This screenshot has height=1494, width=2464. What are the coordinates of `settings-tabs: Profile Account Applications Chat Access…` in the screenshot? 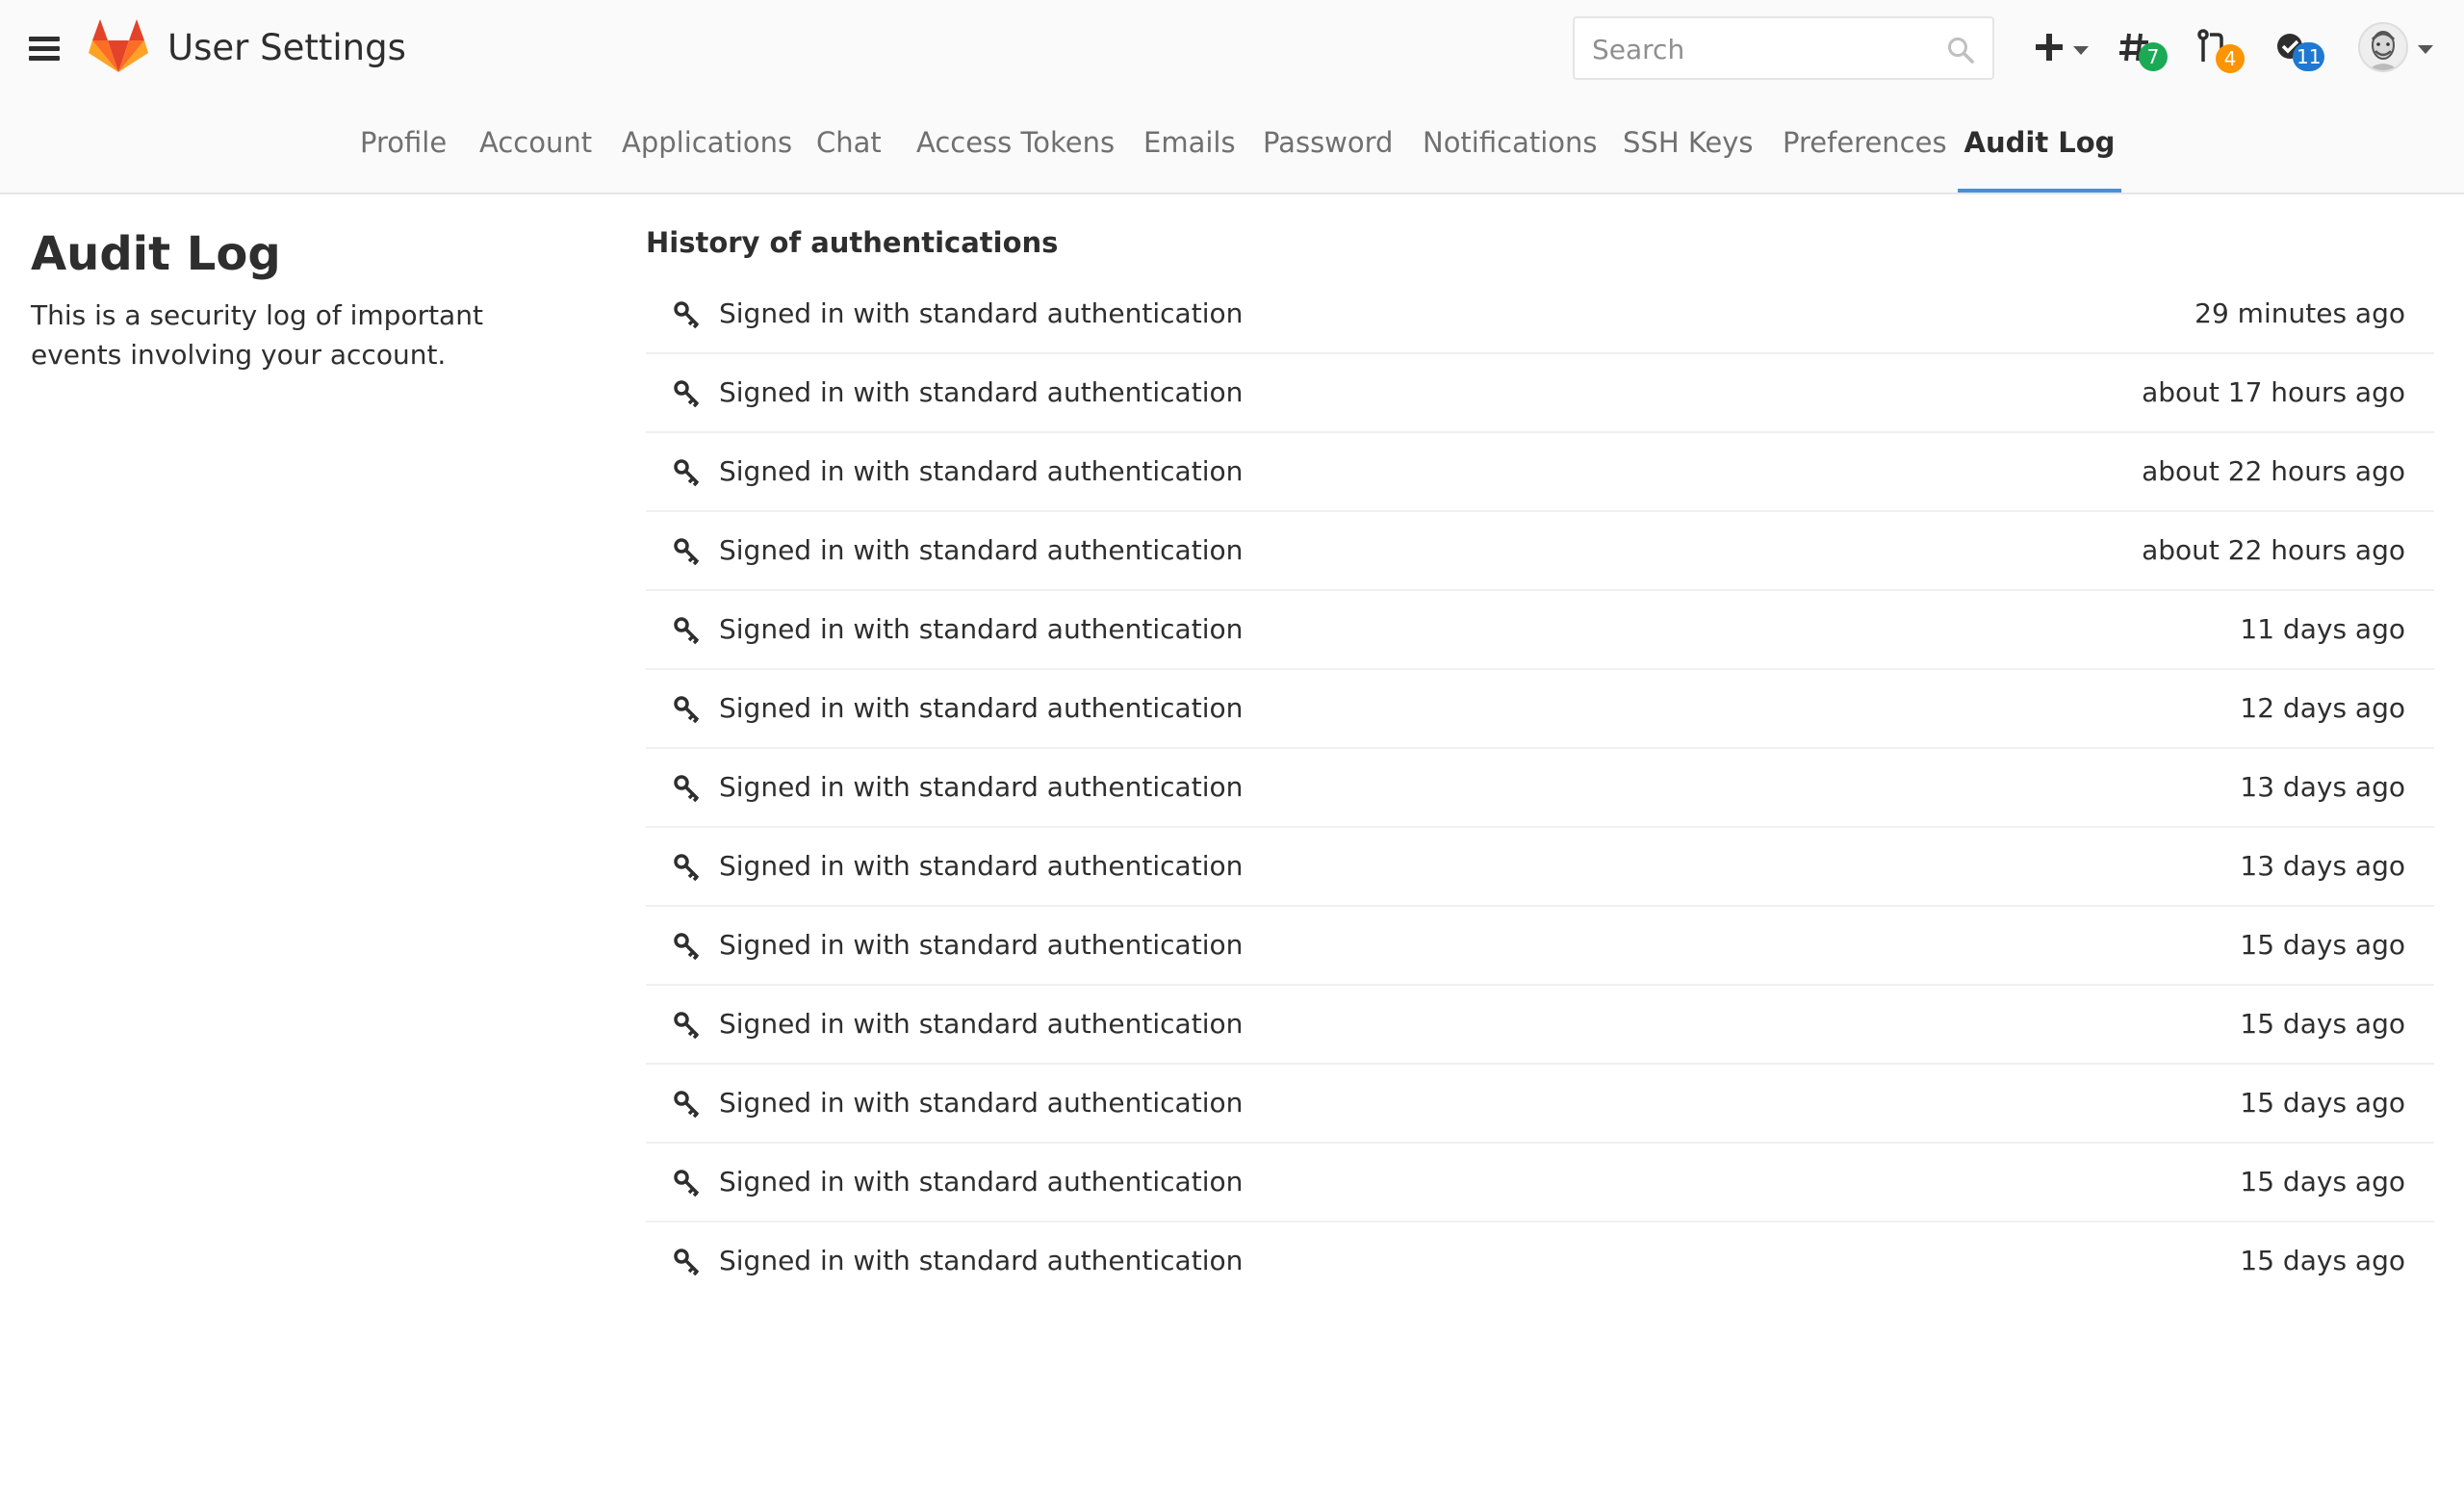 It's located at (1232, 154).